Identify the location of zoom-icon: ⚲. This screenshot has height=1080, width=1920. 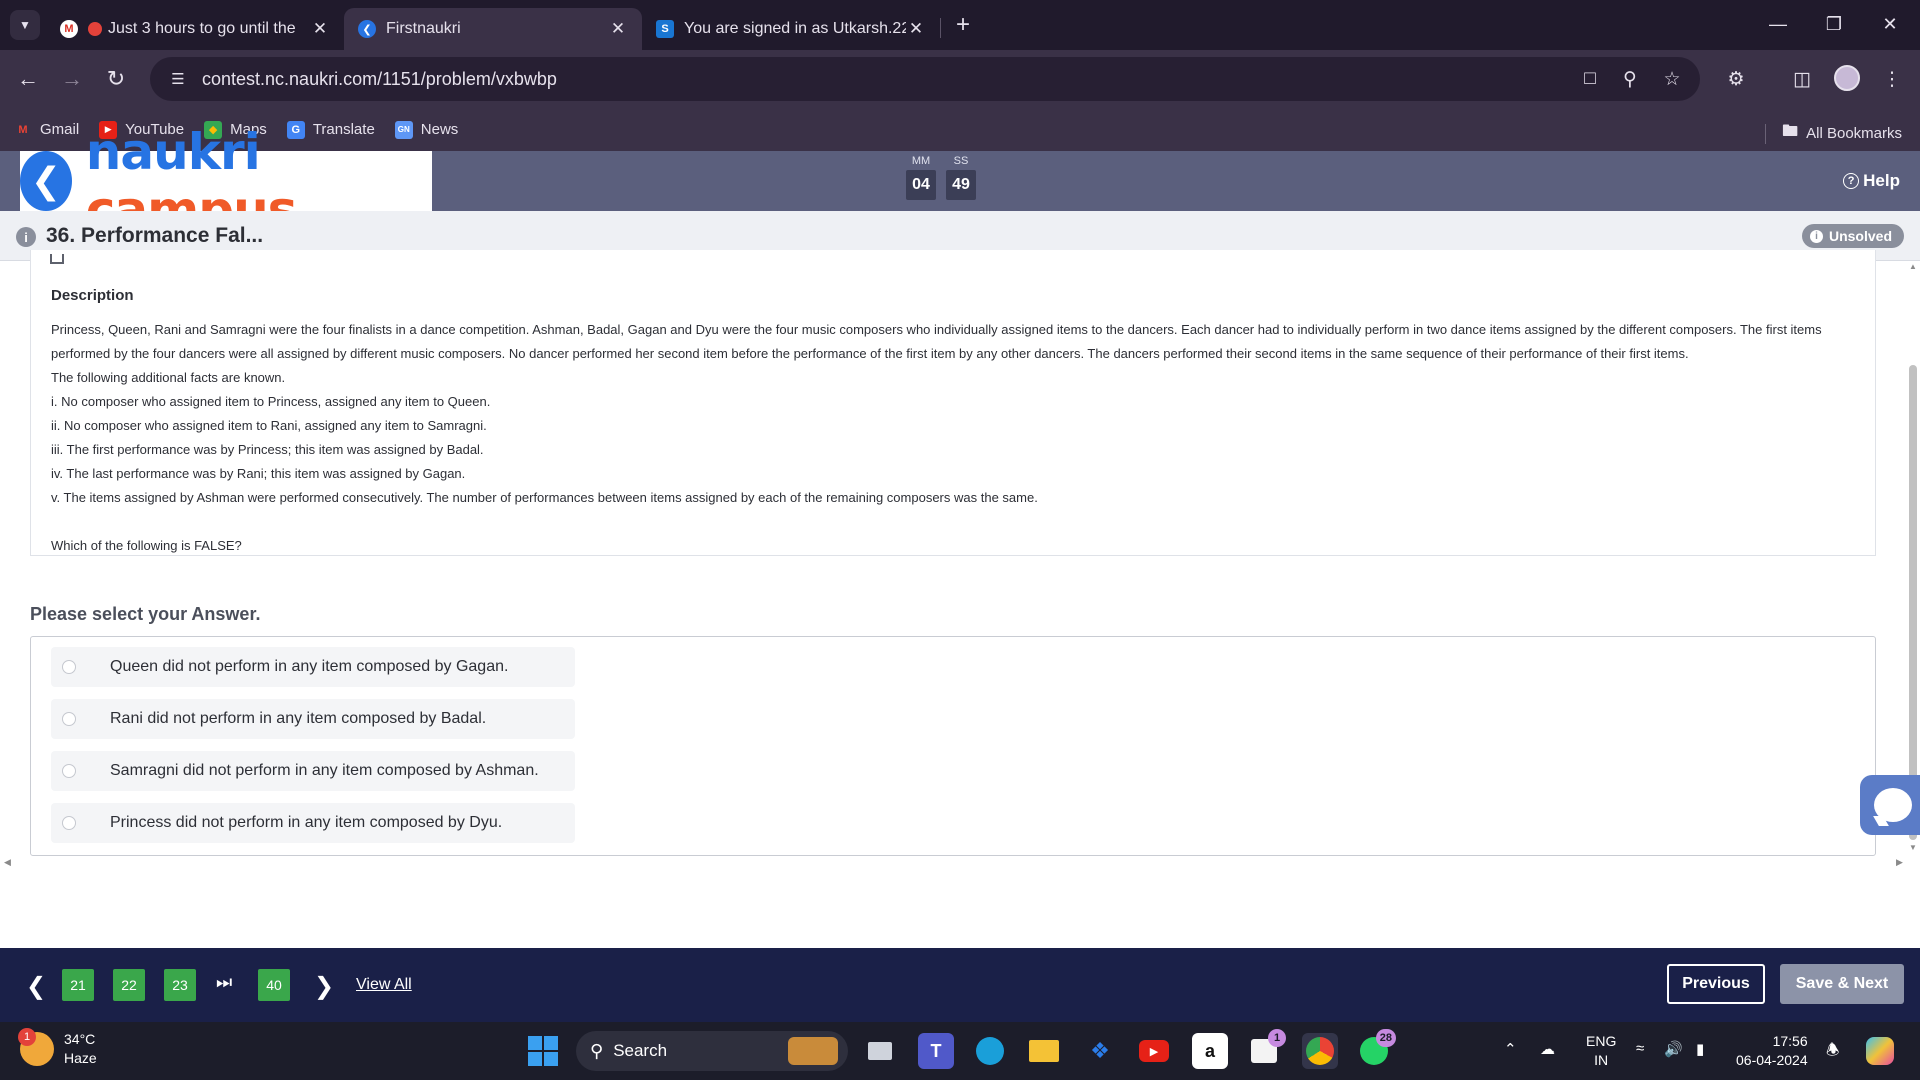
(1630, 79).